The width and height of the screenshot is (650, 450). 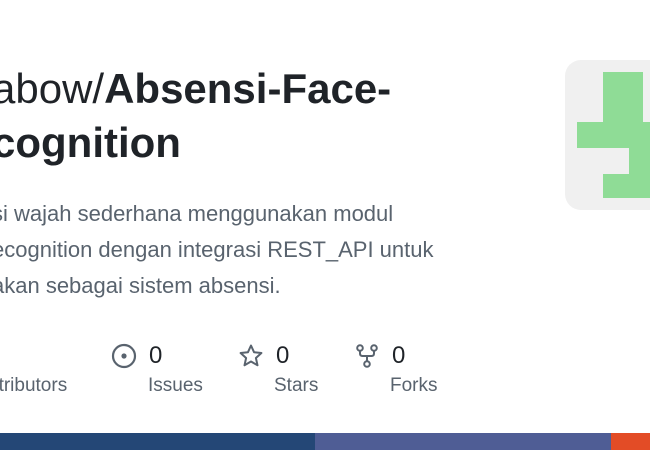 I want to click on stars-count: 0, so click(x=283, y=355).